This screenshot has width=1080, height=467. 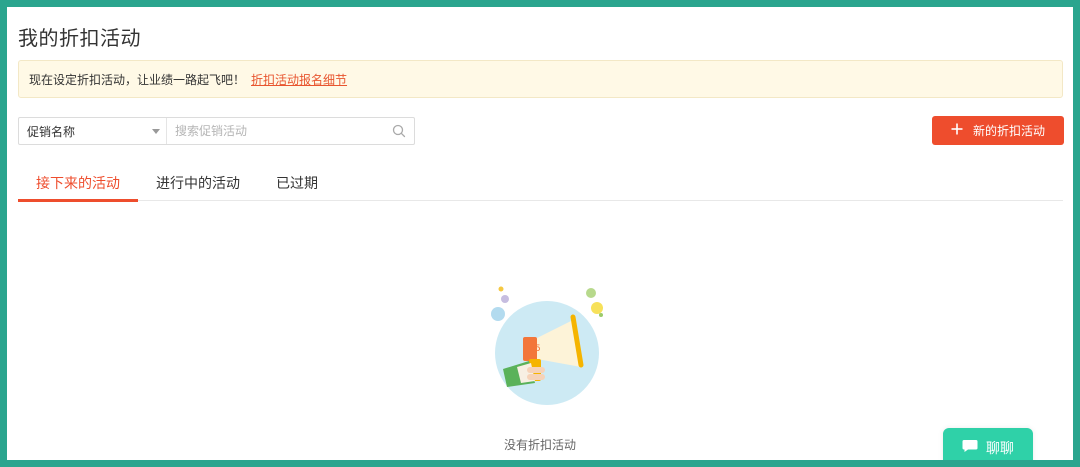 I want to click on notice-link: 折扣活动报名细节, so click(x=299, y=79).